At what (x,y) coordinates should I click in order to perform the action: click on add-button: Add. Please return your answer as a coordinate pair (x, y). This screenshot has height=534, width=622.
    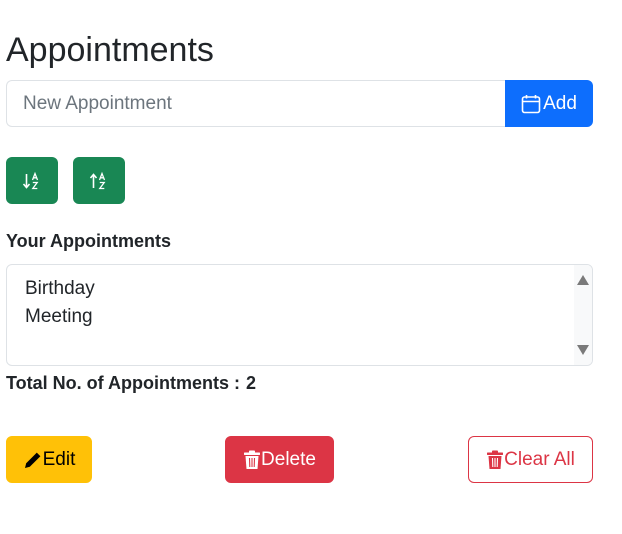
    Looking at the image, I should click on (549, 103).